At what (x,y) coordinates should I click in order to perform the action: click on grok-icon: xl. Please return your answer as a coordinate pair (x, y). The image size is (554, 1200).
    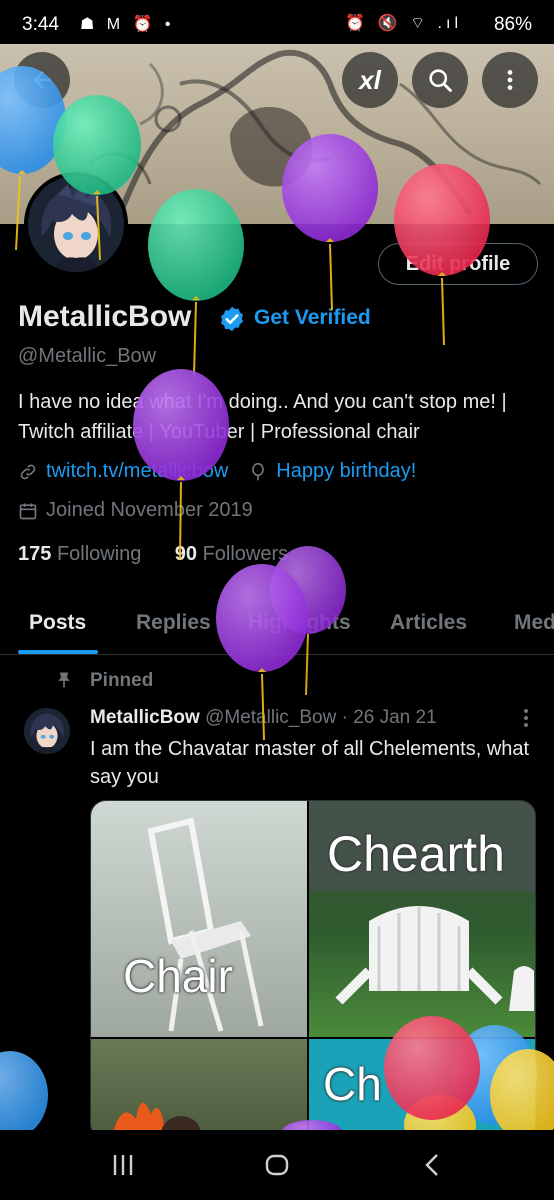
    Looking at the image, I should click on (370, 79).